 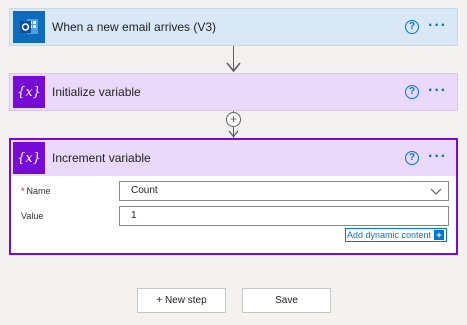 What do you see at coordinates (134, 215) in the screenshot?
I see `value-input-text: 1` at bounding box center [134, 215].